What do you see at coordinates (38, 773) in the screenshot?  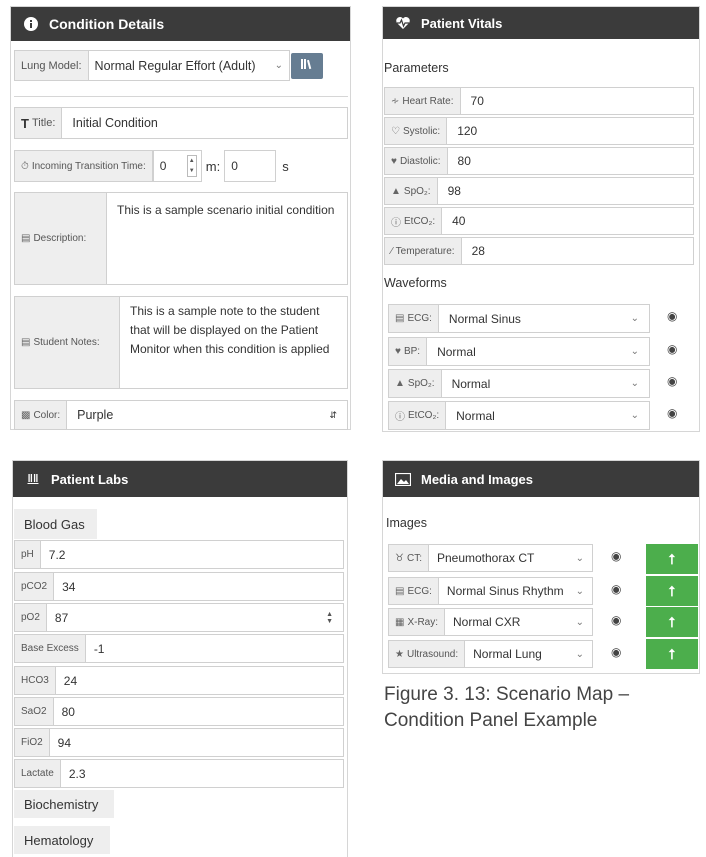 I see `lab-label: Lactate` at bounding box center [38, 773].